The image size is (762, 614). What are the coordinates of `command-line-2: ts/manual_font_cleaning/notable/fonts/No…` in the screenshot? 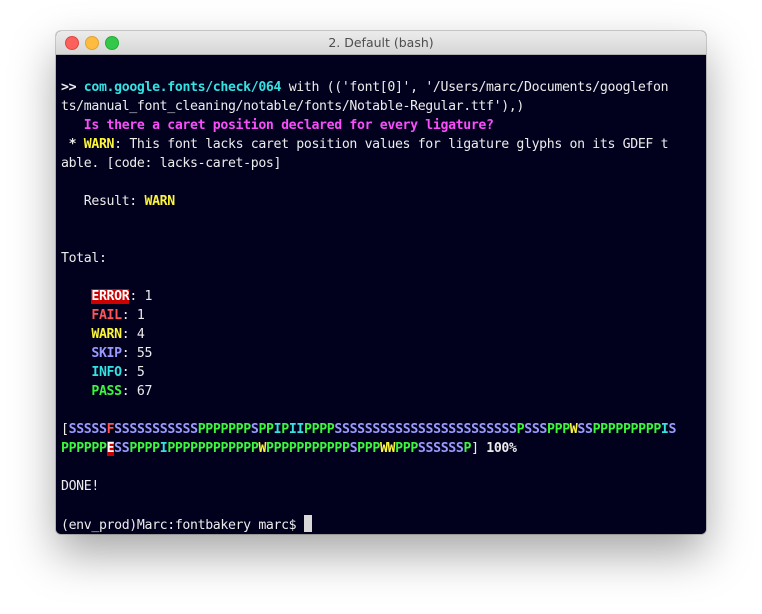 It's located at (383, 106).